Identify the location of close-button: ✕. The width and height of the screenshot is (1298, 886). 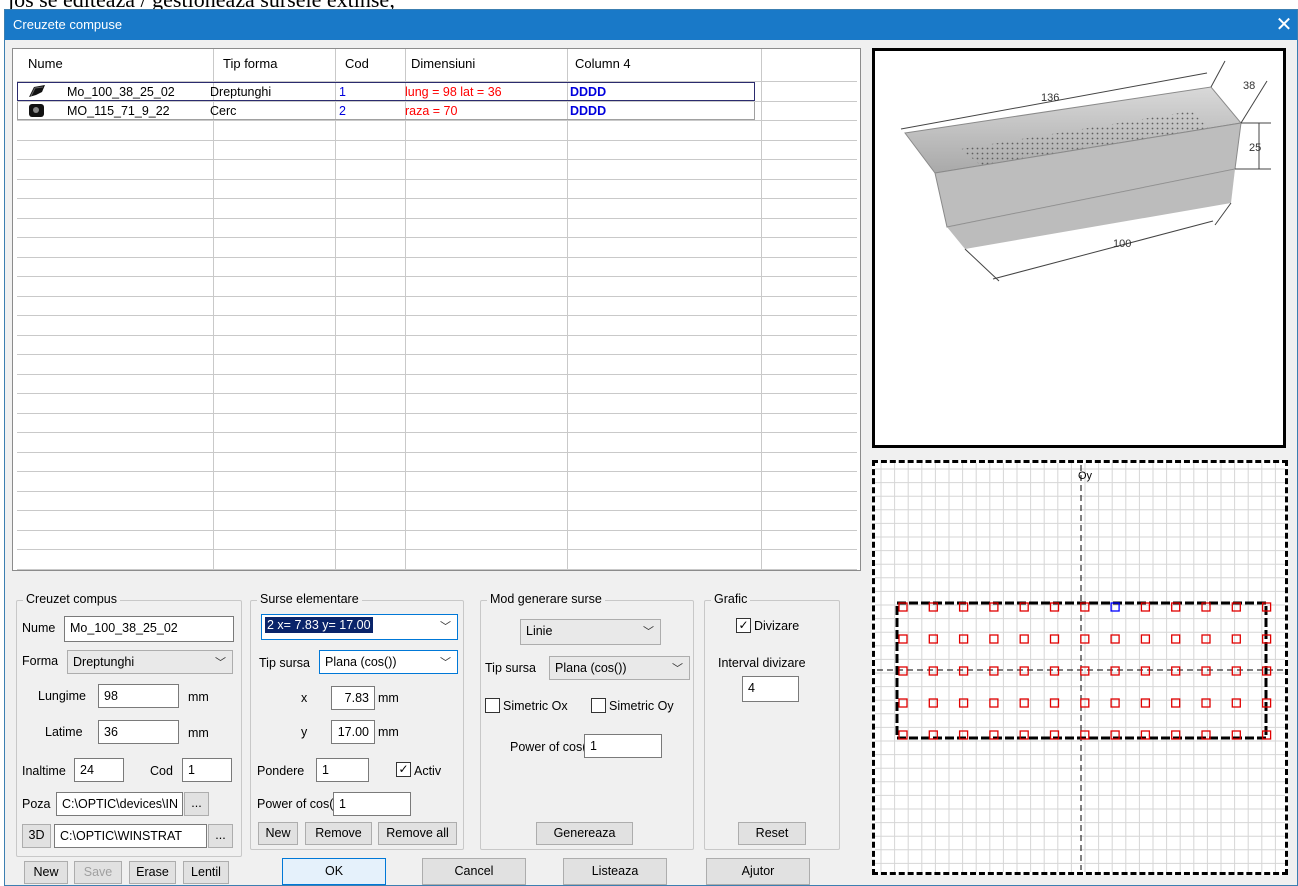
(1284, 25).